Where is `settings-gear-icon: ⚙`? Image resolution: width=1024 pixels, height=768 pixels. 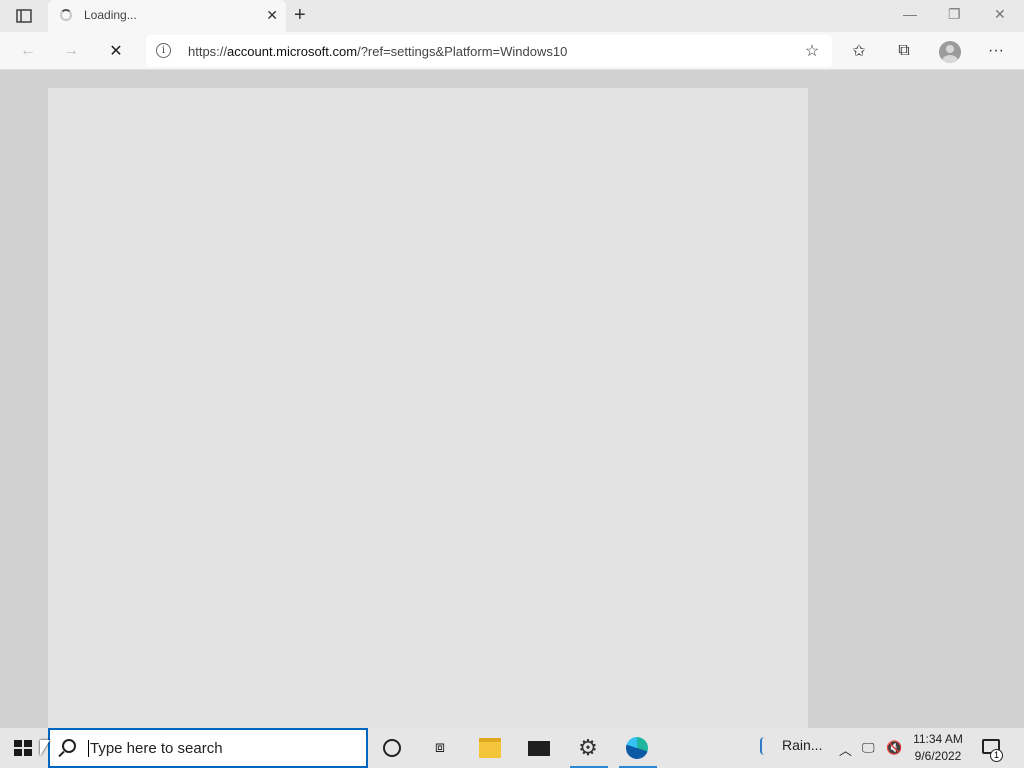
settings-gear-icon: ⚙ is located at coordinates (588, 747).